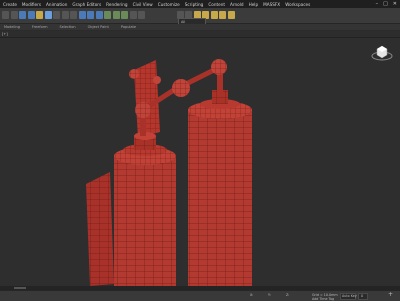  Describe the element at coordinates (20, 288) in the screenshot. I see `time-slider-handle` at that location.